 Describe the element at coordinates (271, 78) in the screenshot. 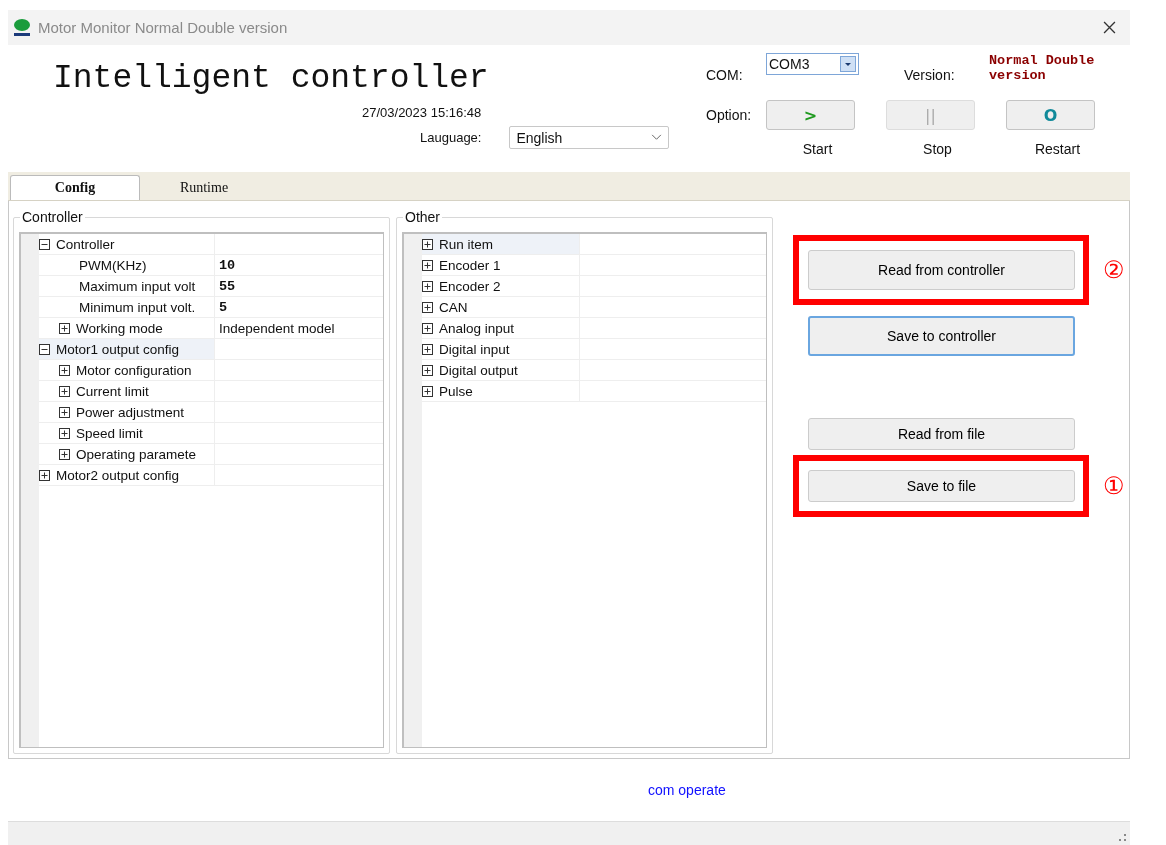

I see `app-heading: Intelligent controller` at that location.